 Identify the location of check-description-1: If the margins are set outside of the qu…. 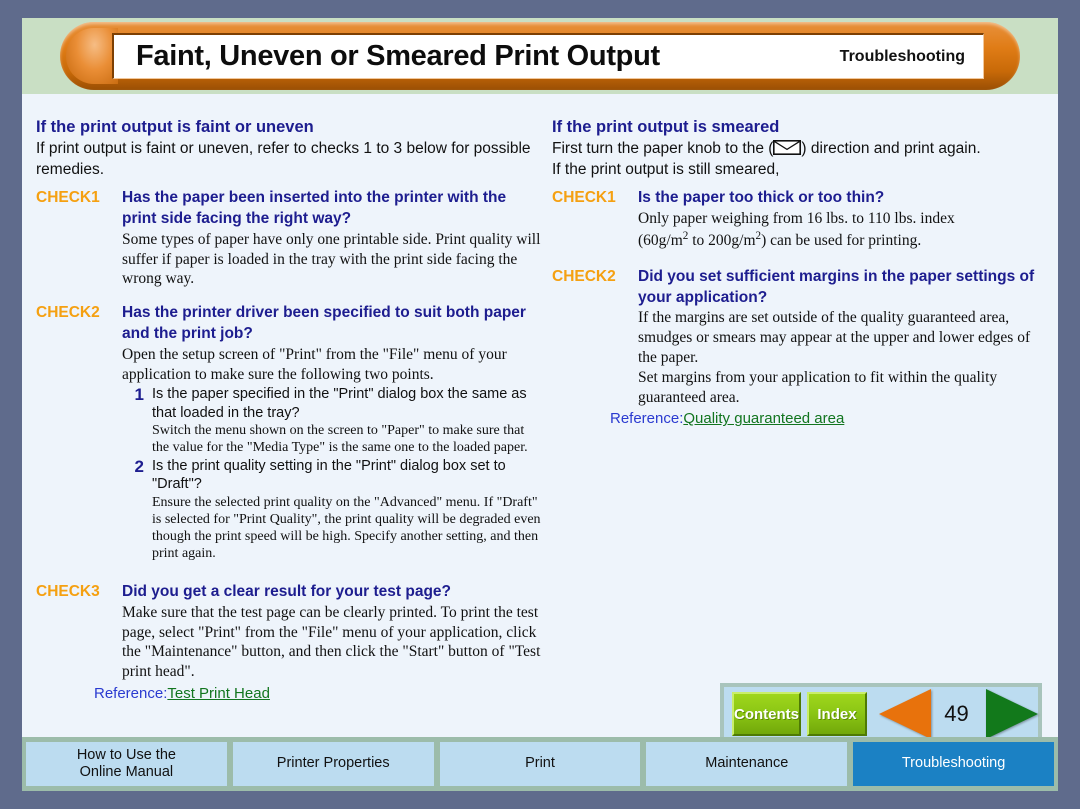
(834, 337).